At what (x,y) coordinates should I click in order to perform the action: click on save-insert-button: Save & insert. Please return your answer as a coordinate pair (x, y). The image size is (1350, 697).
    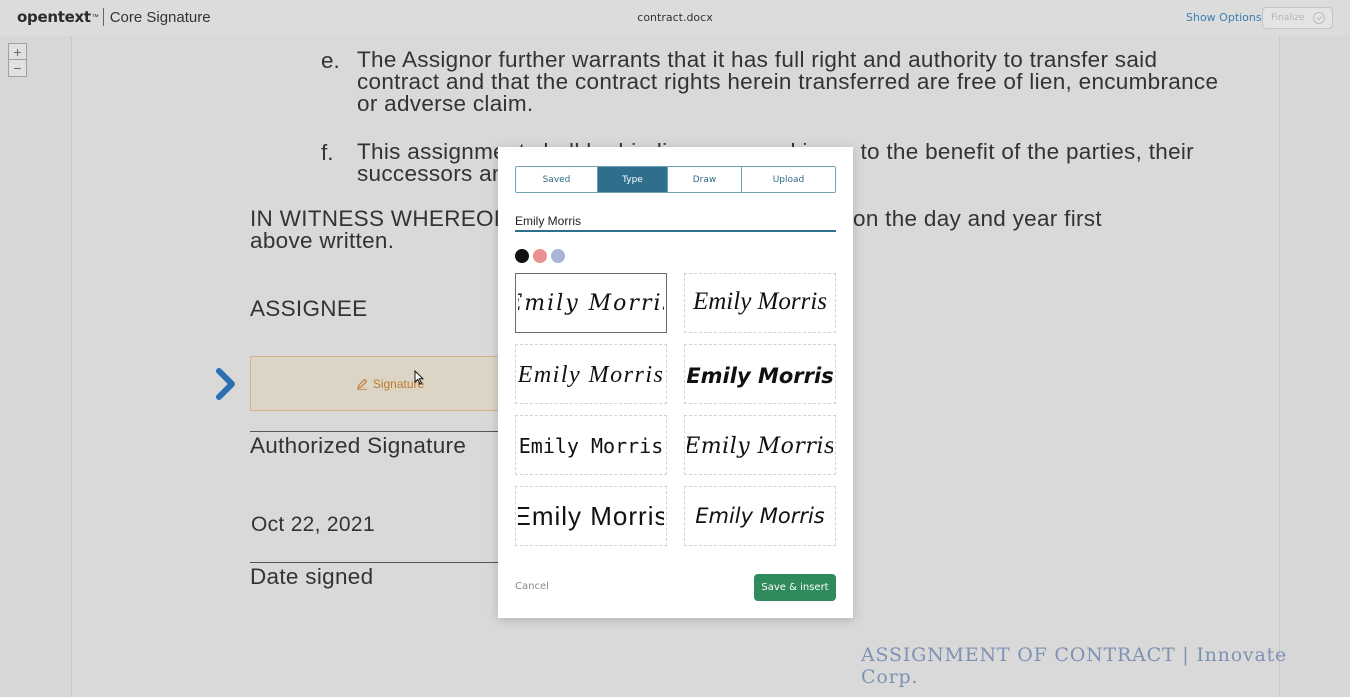
    Looking at the image, I should click on (795, 587).